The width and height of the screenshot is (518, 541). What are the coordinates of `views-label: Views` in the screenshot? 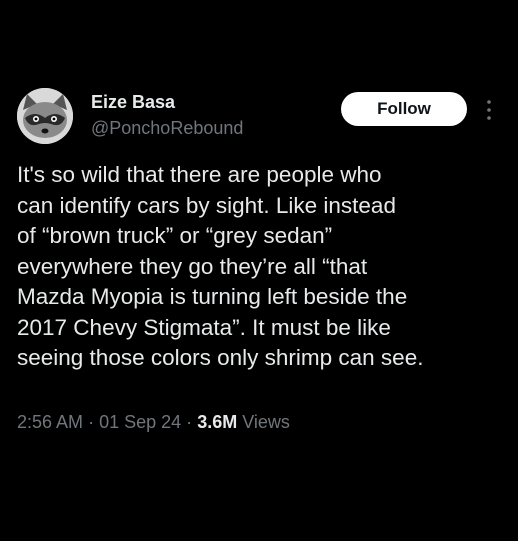 It's located at (266, 422).